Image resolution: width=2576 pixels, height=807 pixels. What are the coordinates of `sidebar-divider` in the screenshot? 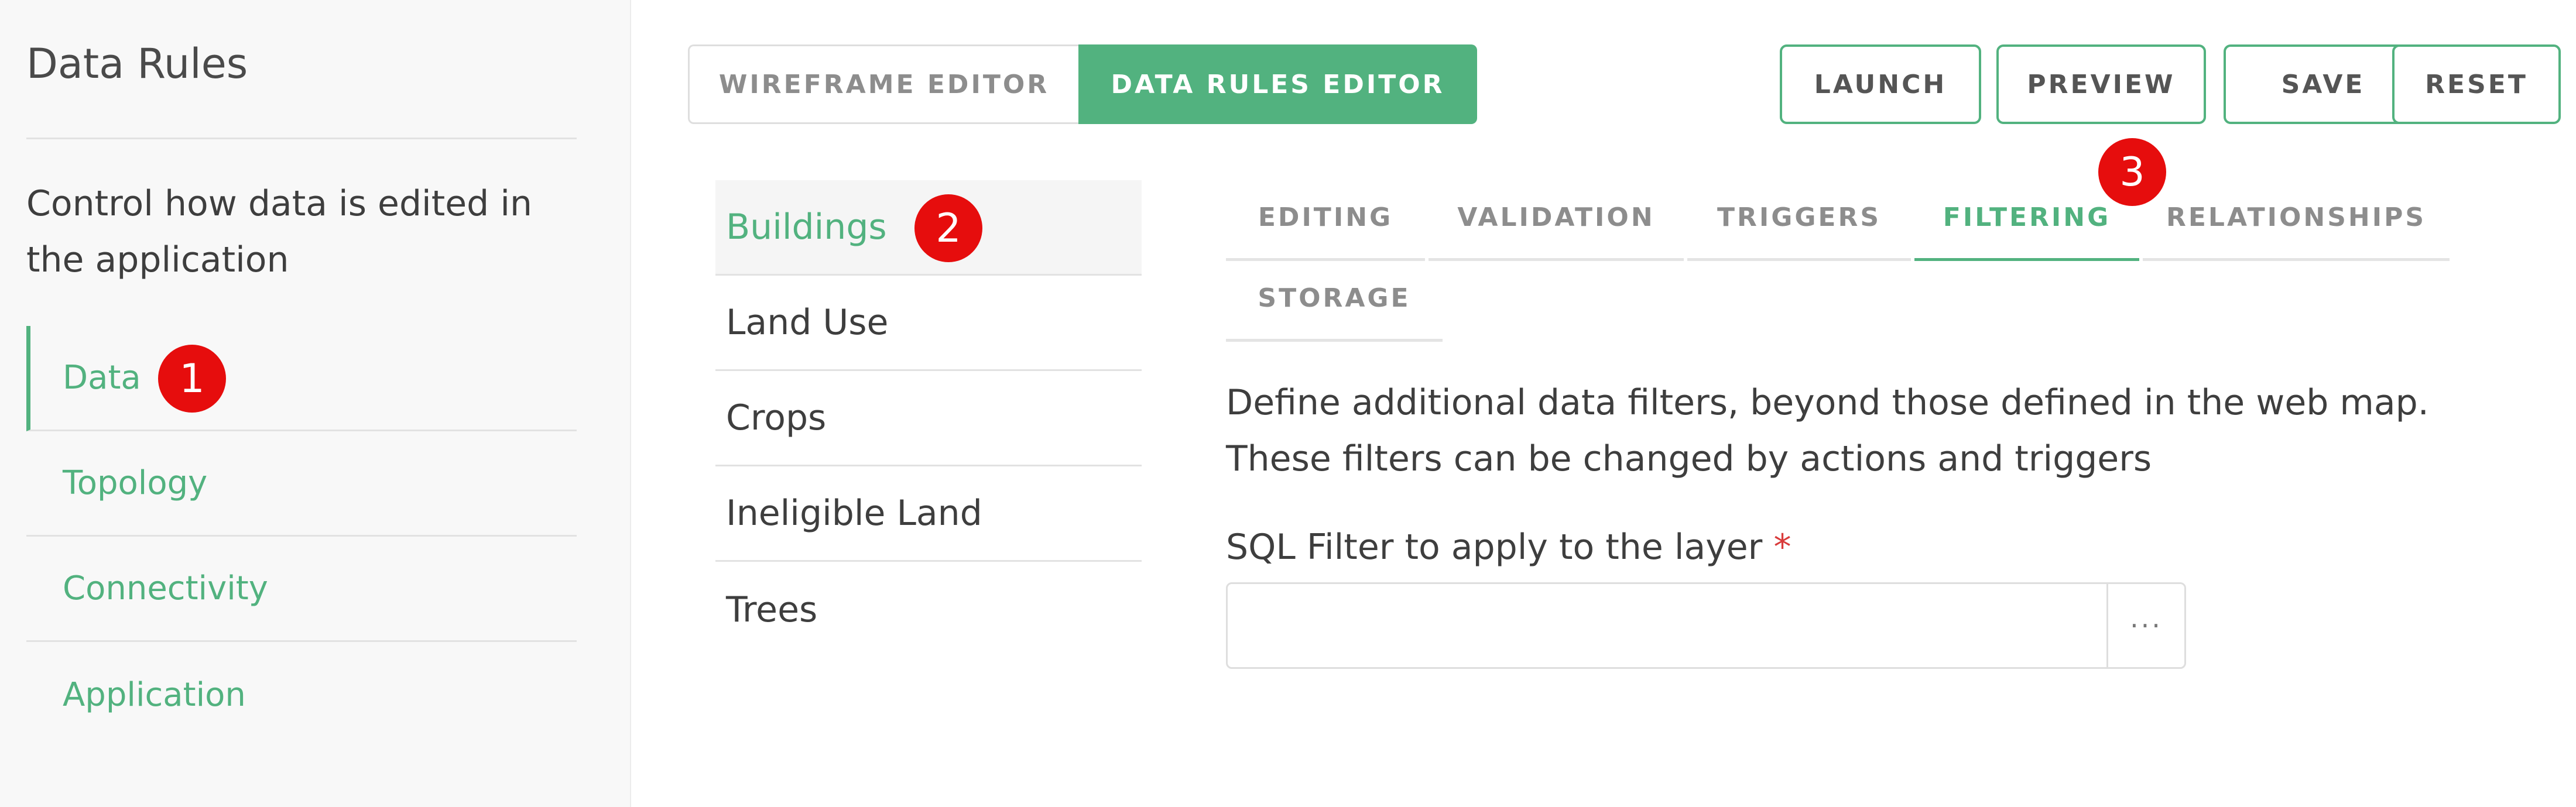 It's located at (301, 138).